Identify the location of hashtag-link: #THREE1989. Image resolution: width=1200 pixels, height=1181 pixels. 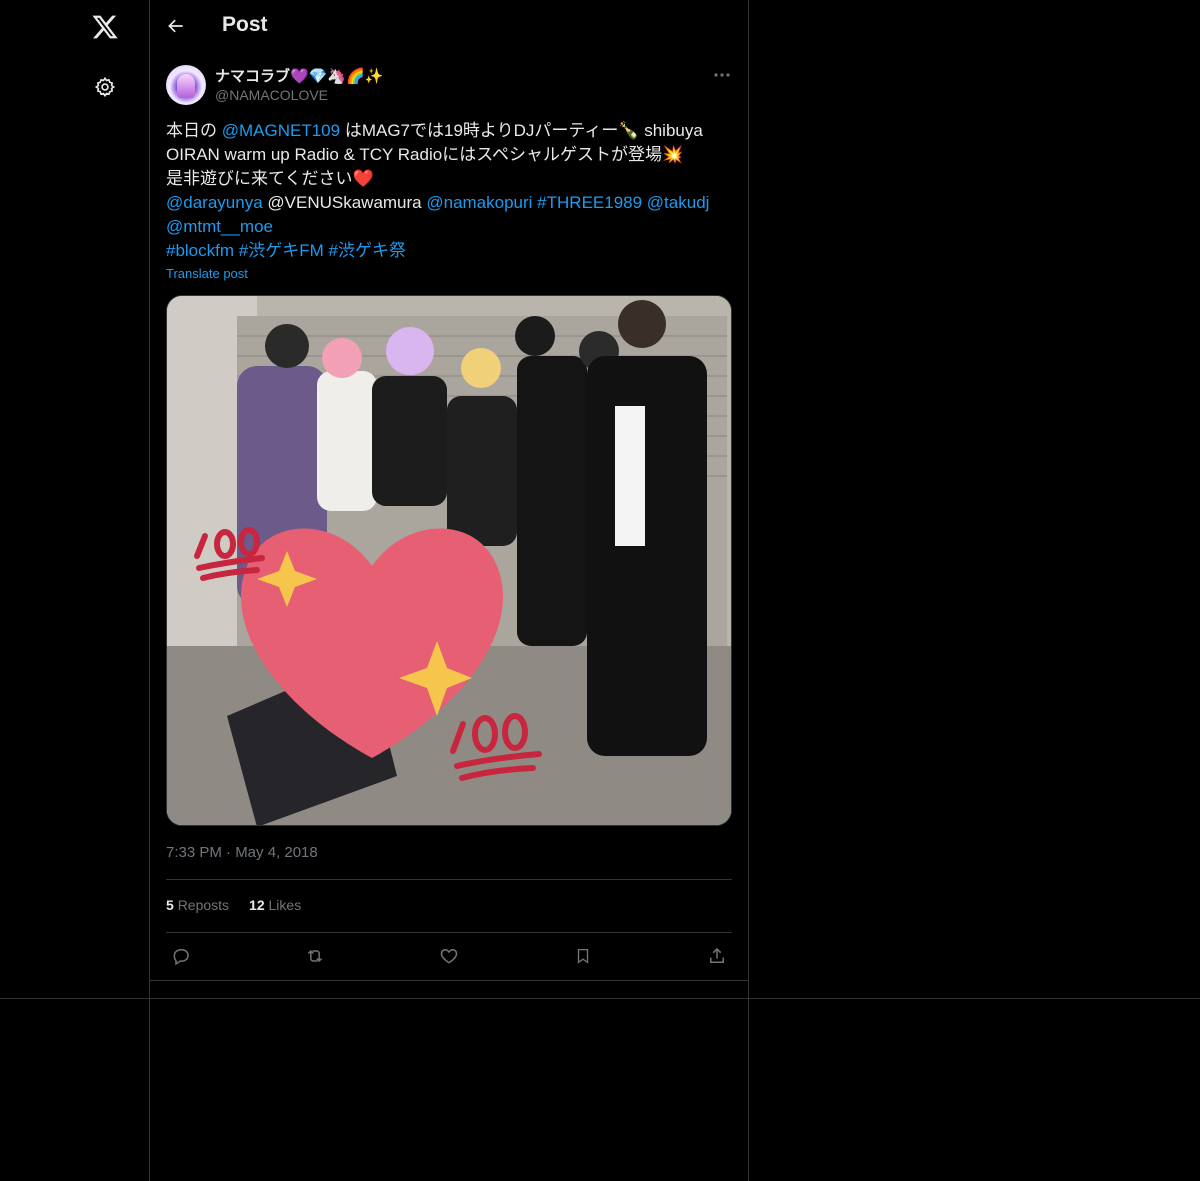
(587, 202).